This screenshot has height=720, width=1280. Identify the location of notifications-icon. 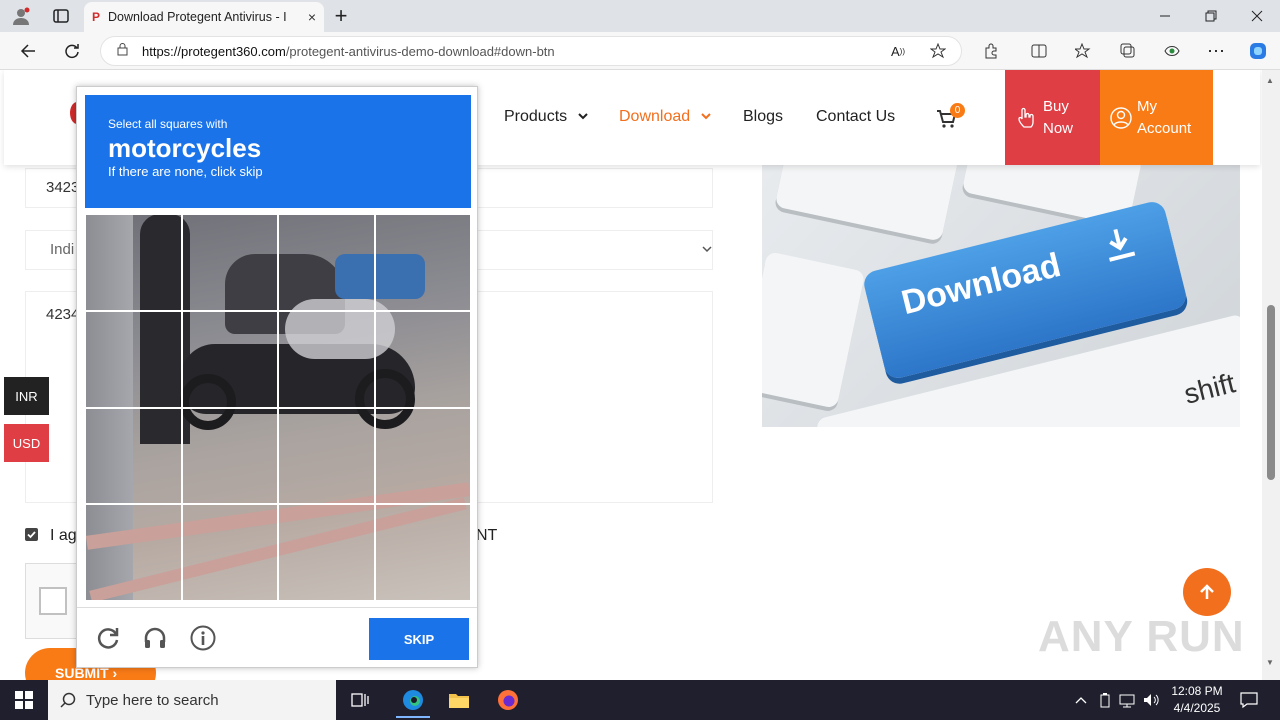
(1249, 700).